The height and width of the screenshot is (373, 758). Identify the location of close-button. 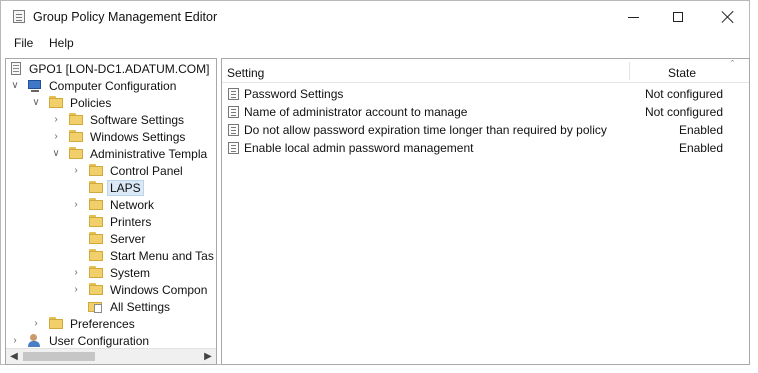
(728, 17).